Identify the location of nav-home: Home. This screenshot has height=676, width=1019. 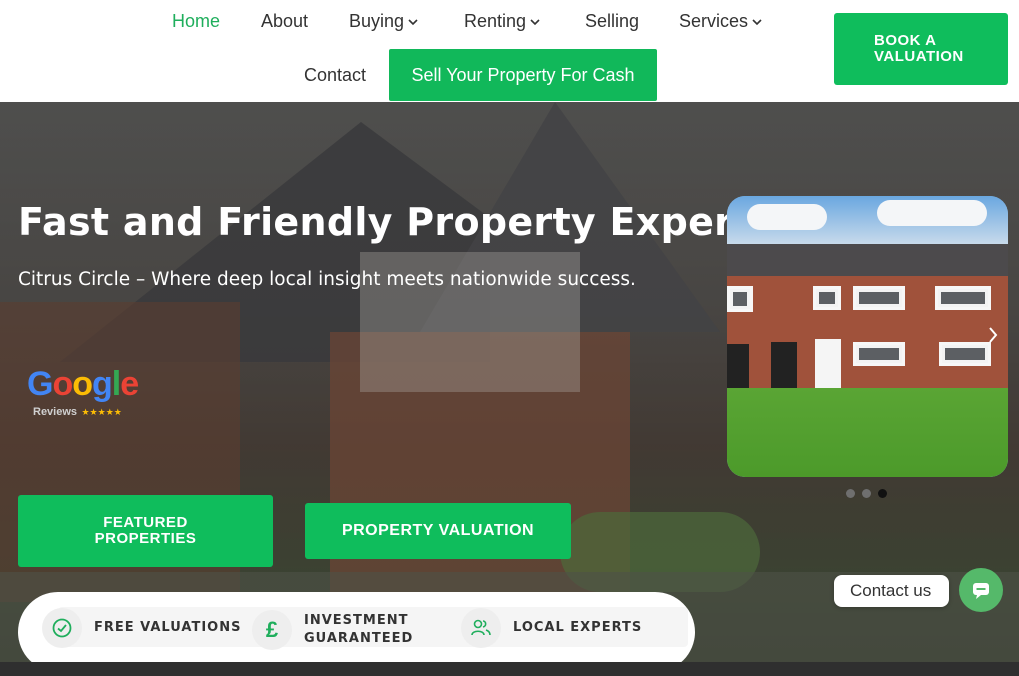
(196, 21).